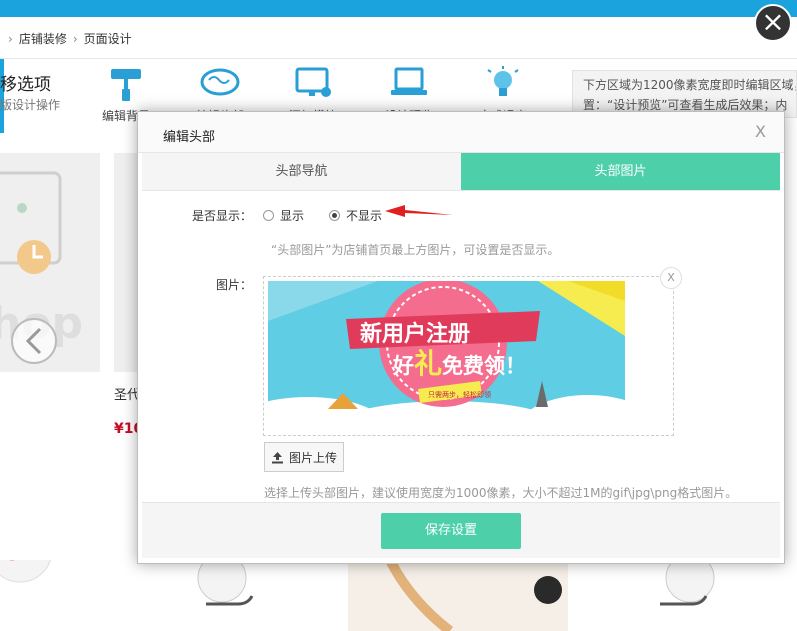  I want to click on page-title: 移选项, so click(25, 85).